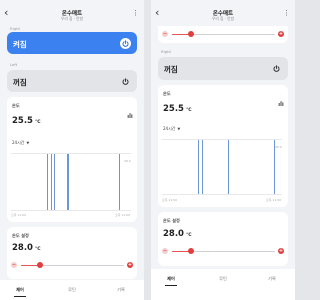 The image size is (320, 300). What do you see at coordinates (223, 68) in the screenshot?
I see `right-power-tile: 꺼짐` at bounding box center [223, 68].